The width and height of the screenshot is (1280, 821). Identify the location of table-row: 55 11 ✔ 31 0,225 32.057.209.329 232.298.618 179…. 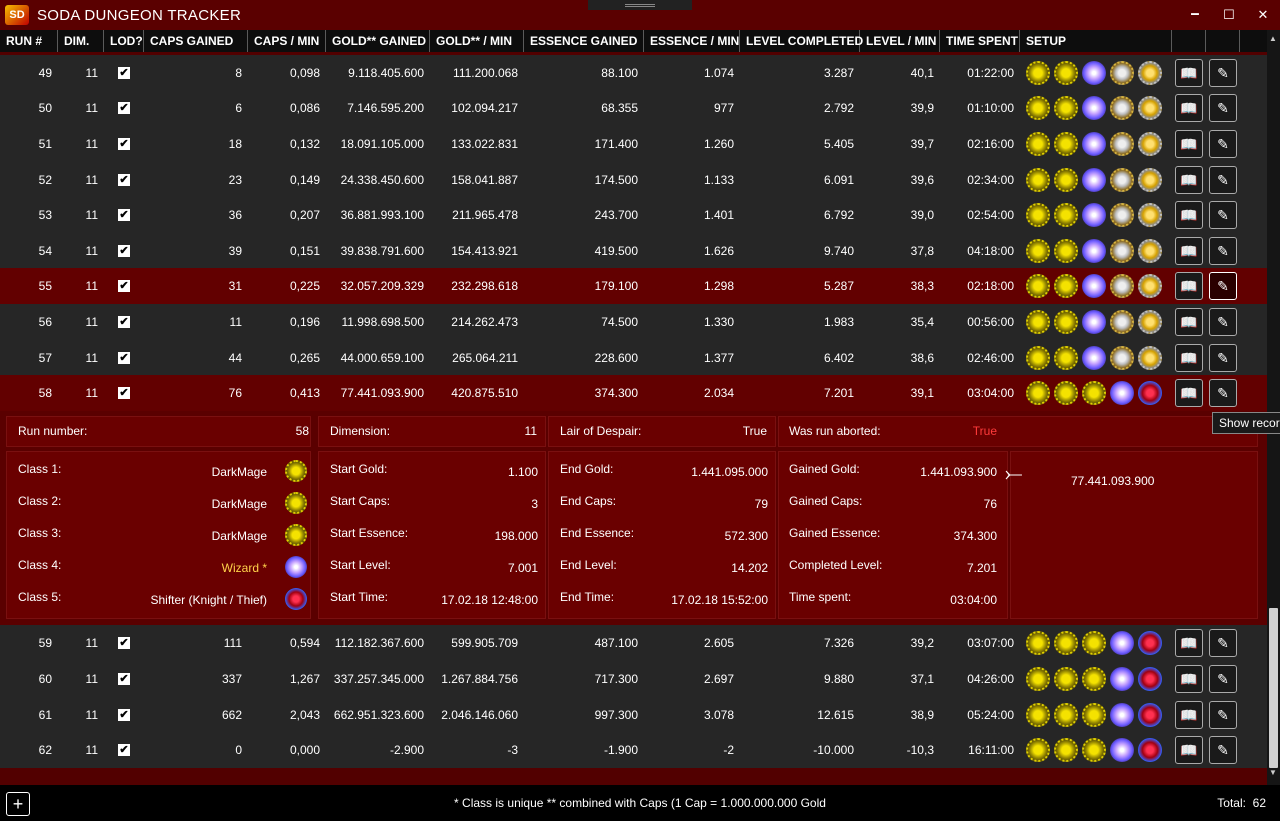
(633, 286).